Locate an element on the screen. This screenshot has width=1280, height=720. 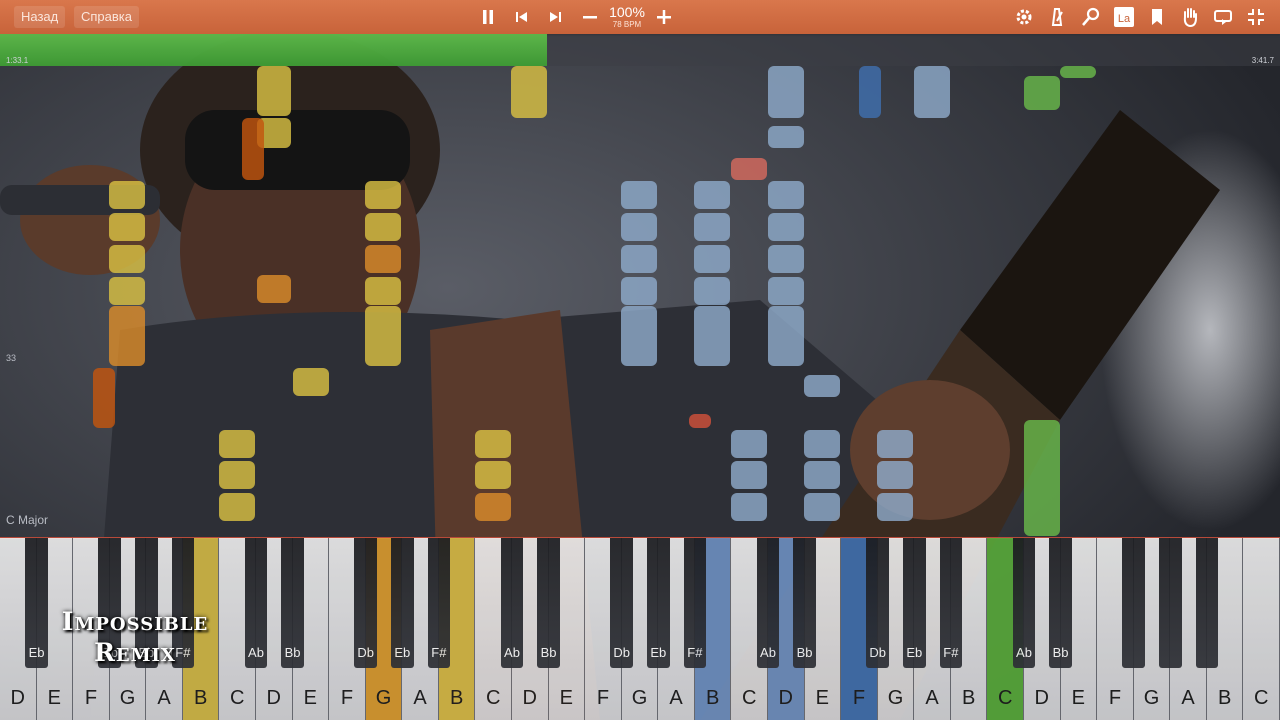
black-key-label: Db is located at coordinates (878, 652).